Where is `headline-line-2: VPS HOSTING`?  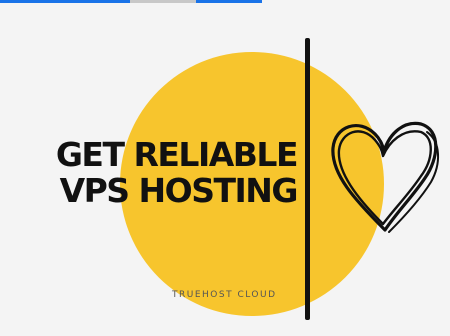
headline-line-2: VPS HOSTING is located at coordinates (179, 190).